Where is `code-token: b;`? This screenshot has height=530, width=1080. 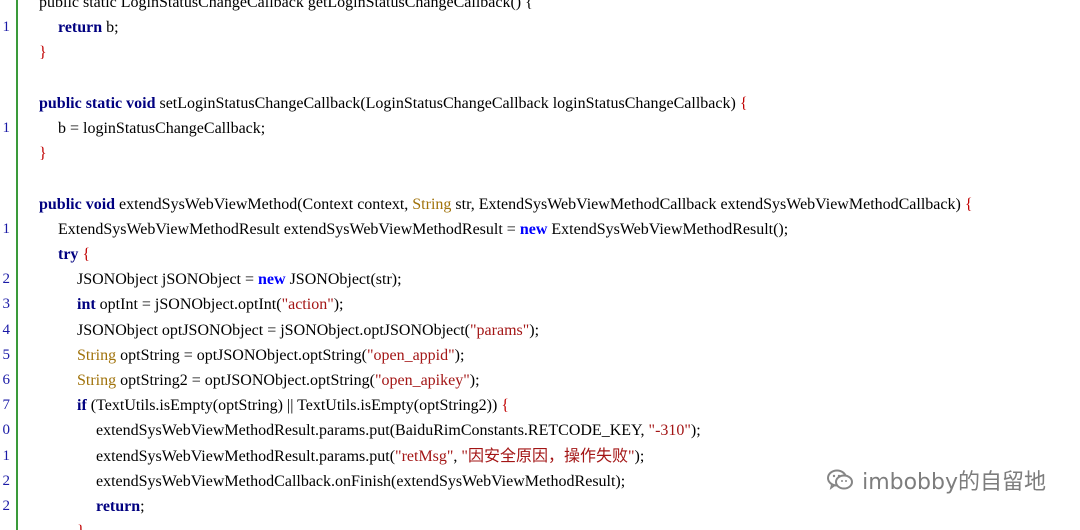
code-token: b; is located at coordinates (110, 28).